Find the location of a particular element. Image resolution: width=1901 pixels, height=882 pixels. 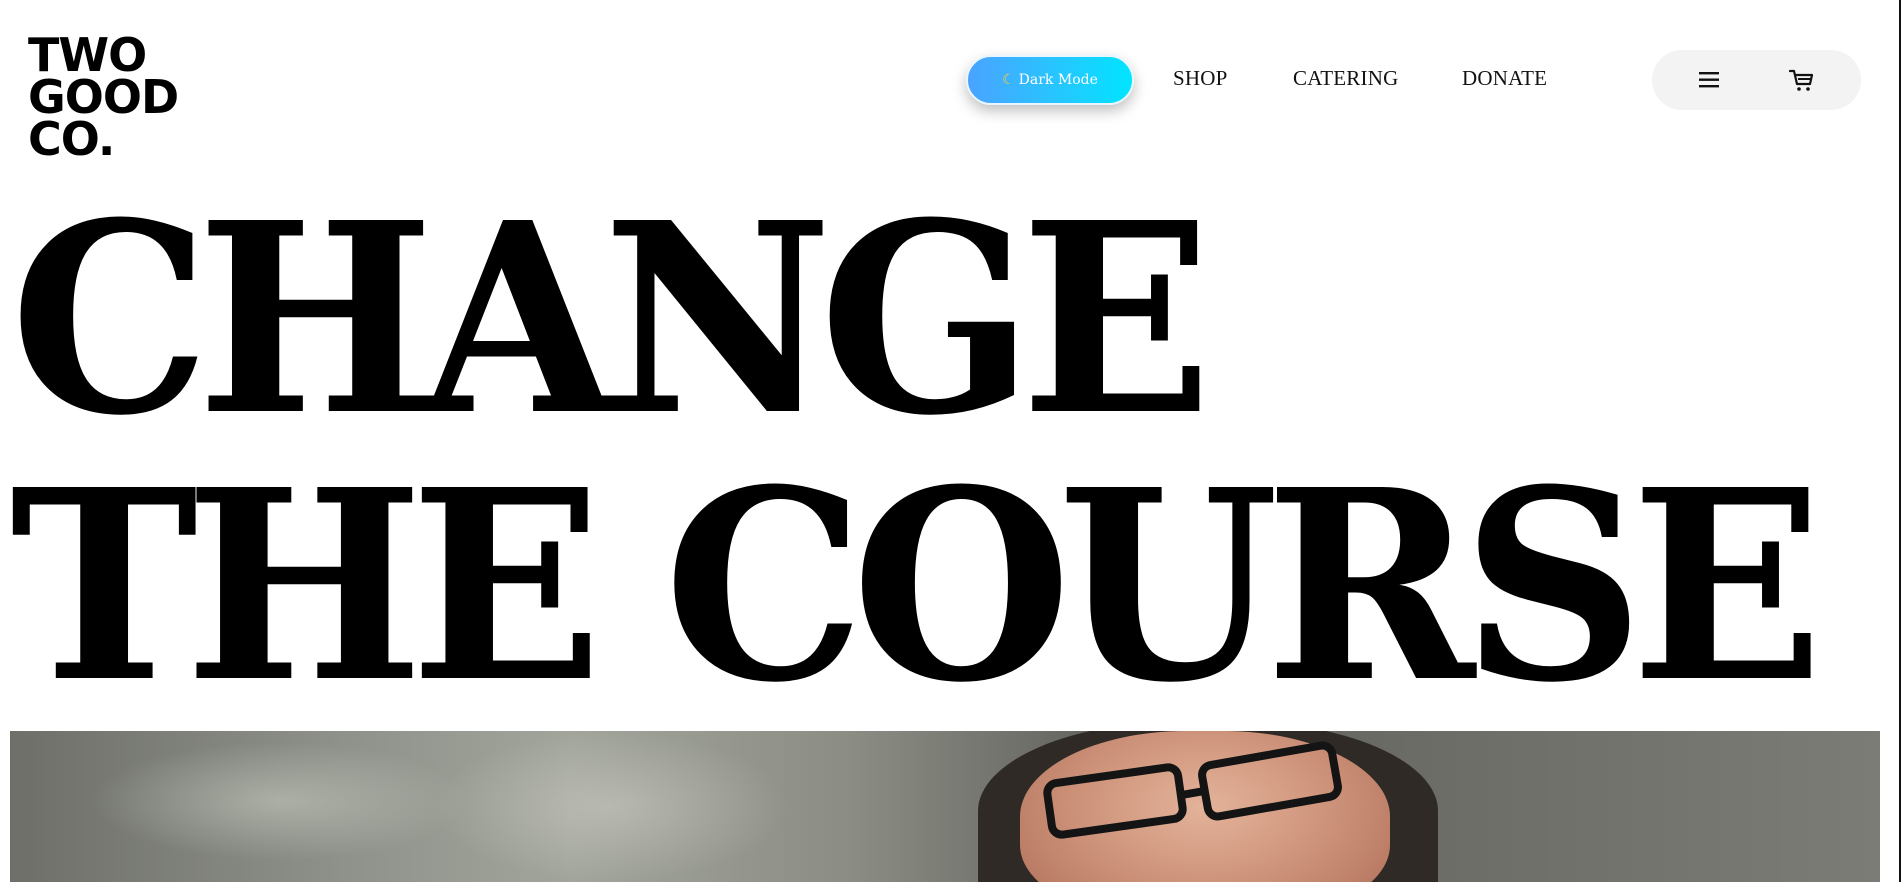

moon-icon: ☾ is located at coordinates (1008, 80).